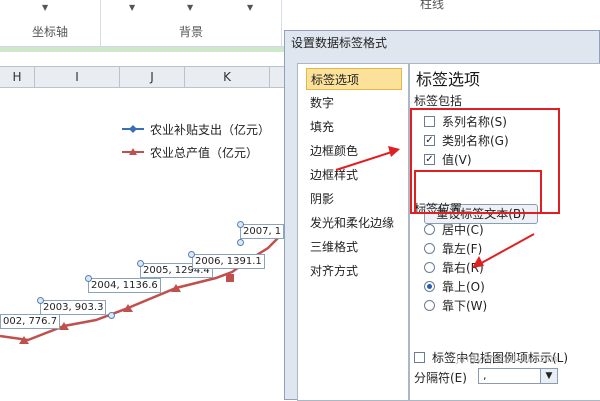 This screenshot has height=401, width=600. Describe the element at coordinates (354, 103) in the screenshot. I see `nav-item-number: 数字` at that location.